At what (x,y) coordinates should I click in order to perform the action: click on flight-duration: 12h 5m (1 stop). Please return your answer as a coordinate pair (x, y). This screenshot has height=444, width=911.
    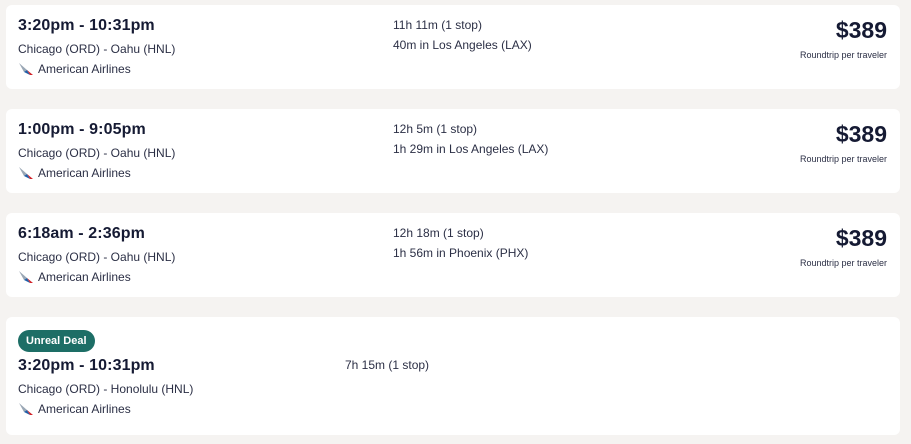
    Looking at the image, I should click on (435, 129).